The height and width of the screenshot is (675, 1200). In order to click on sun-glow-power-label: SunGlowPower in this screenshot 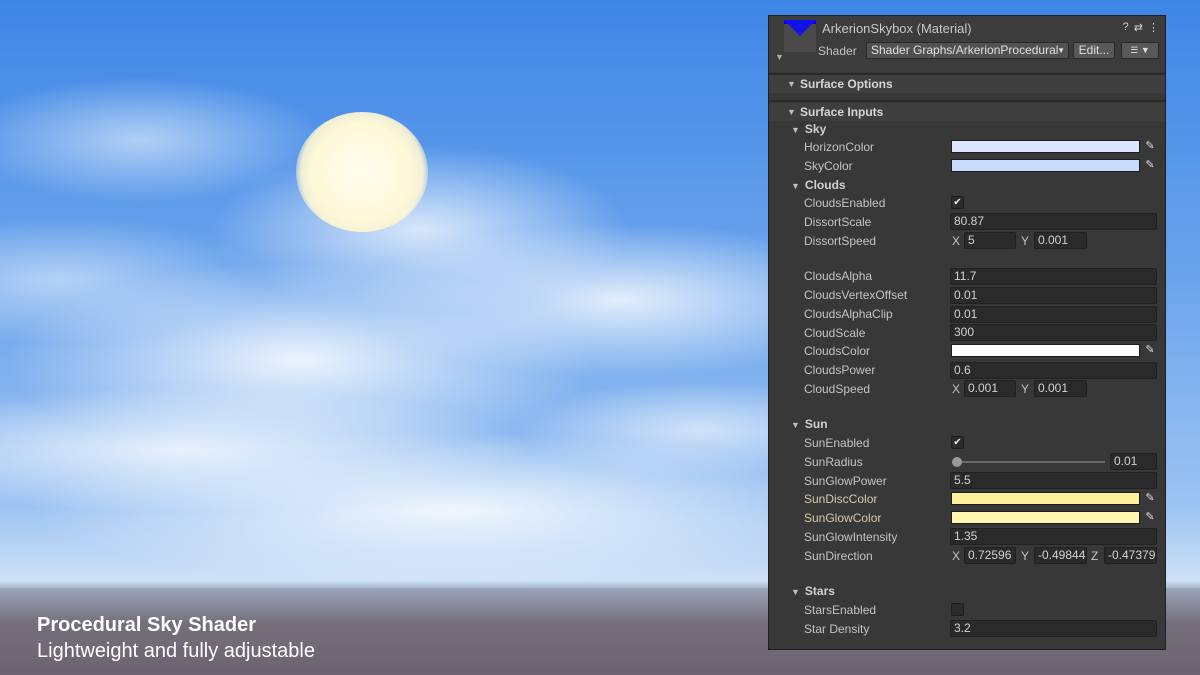, I will do `click(845, 481)`.